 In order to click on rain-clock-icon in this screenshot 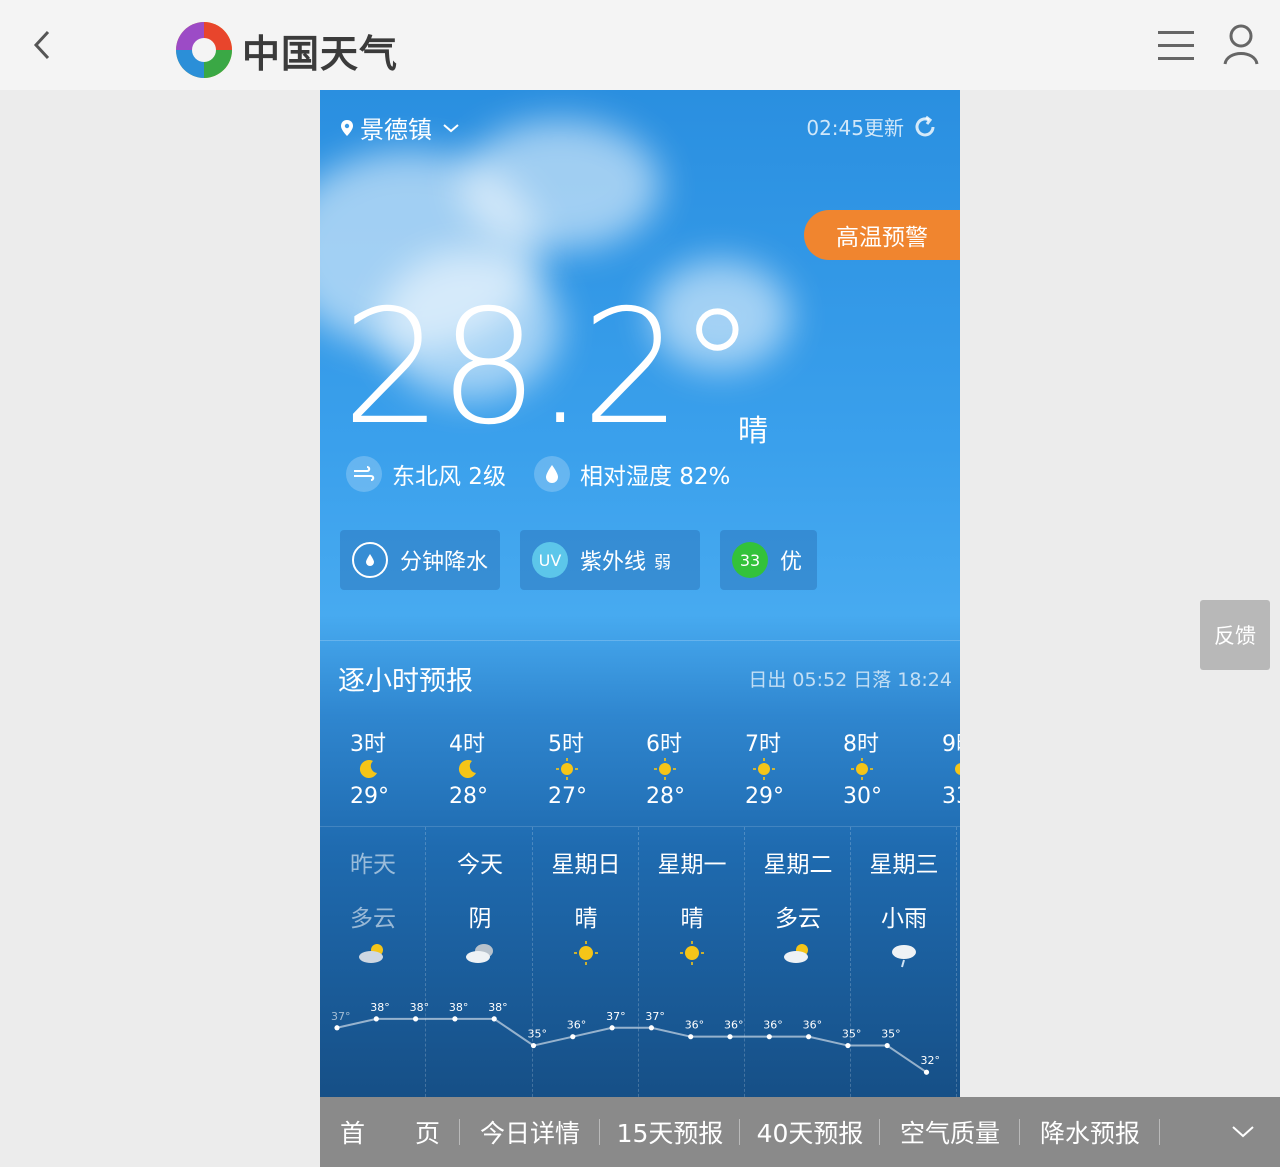, I will do `click(370, 560)`.